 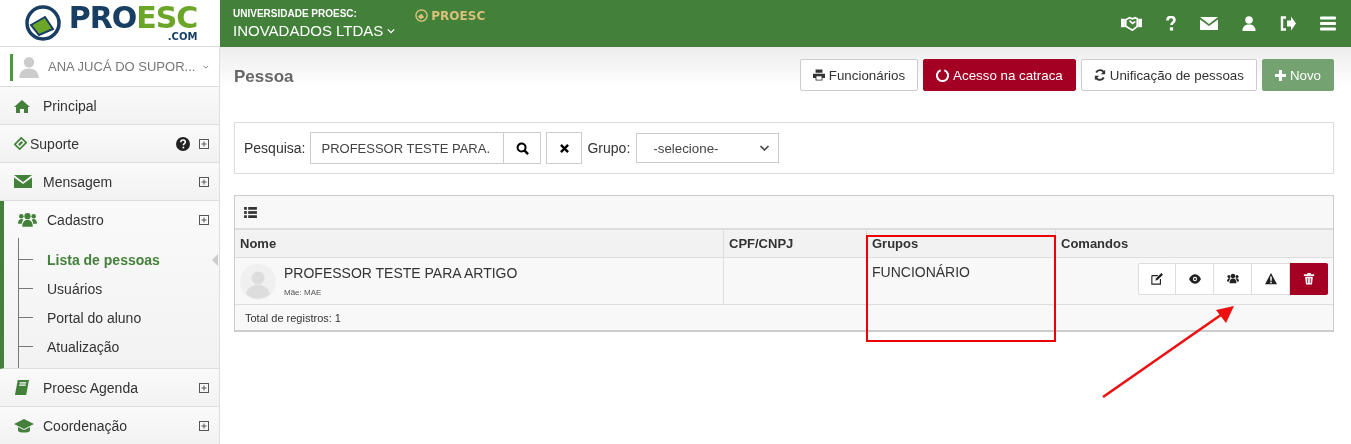 I want to click on handshake-icon, so click(x=1131, y=23).